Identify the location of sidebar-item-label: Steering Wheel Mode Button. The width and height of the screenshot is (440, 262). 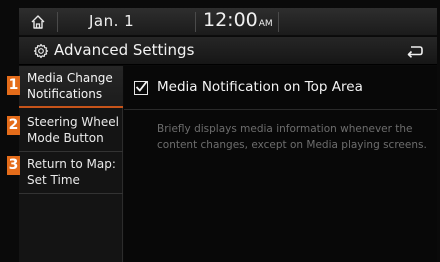
(73, 130).